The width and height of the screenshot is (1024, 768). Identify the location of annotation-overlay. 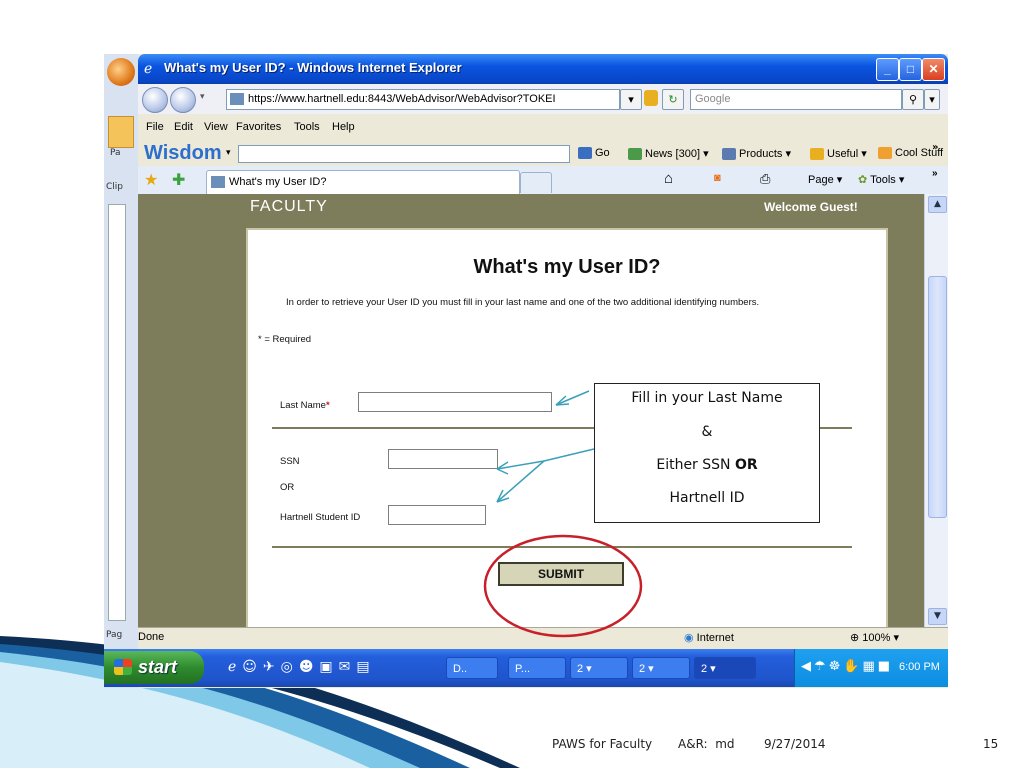
(563, 514).